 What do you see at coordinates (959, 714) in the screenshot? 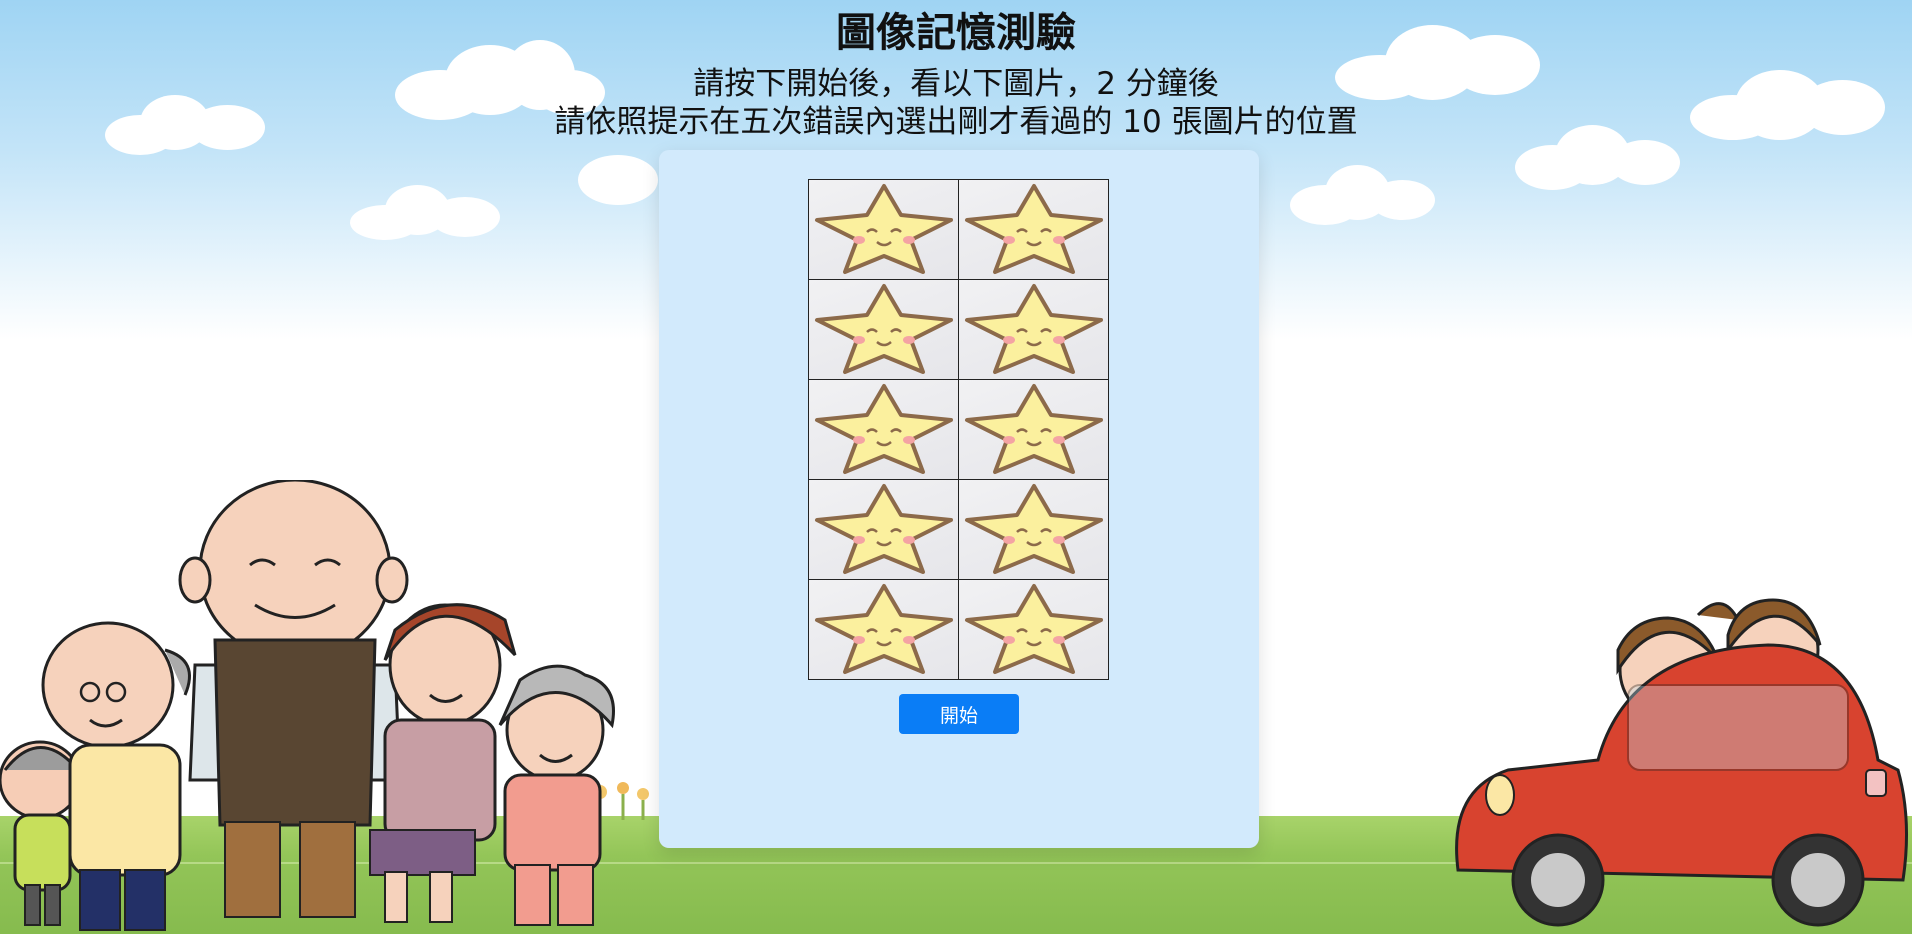
I see `start-button: 開始` at bounding box center [959, 714].